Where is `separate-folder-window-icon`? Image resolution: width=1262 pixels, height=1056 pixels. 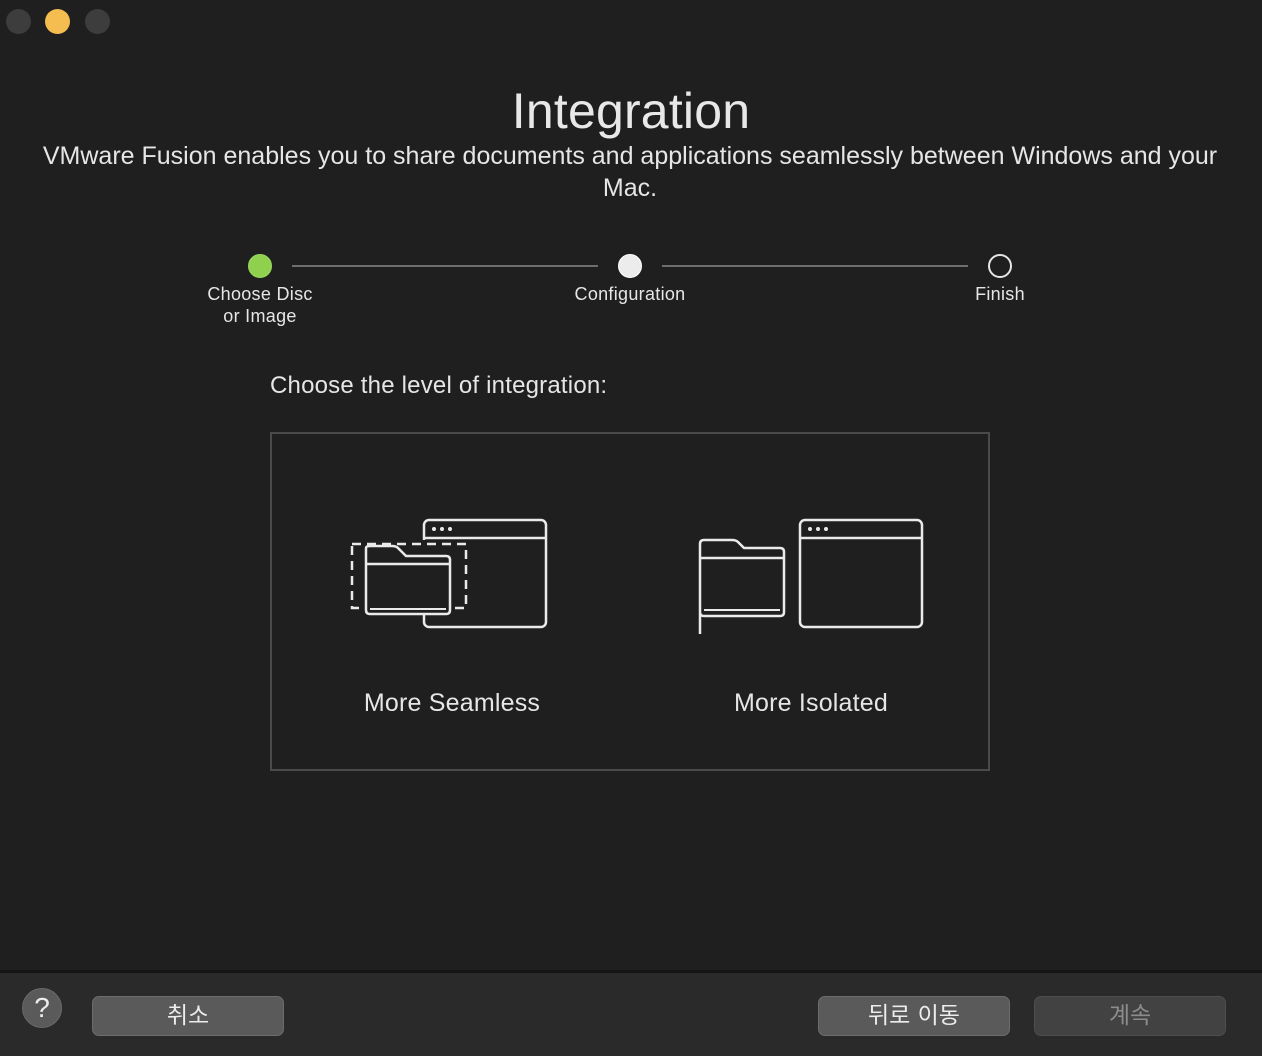 separate-folder-window-icon is located at coordinates (811, 576).